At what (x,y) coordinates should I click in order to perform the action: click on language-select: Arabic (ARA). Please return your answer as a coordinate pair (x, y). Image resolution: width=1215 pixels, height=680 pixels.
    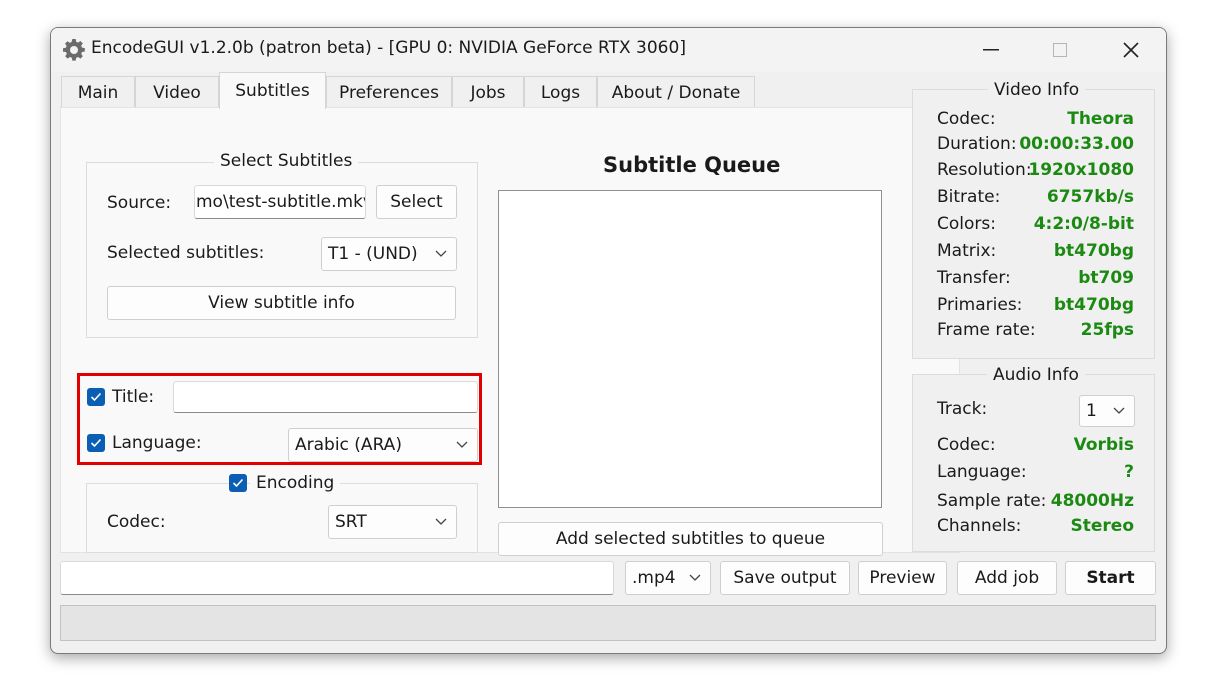
    Looking at the image, I should click on (383, 445).